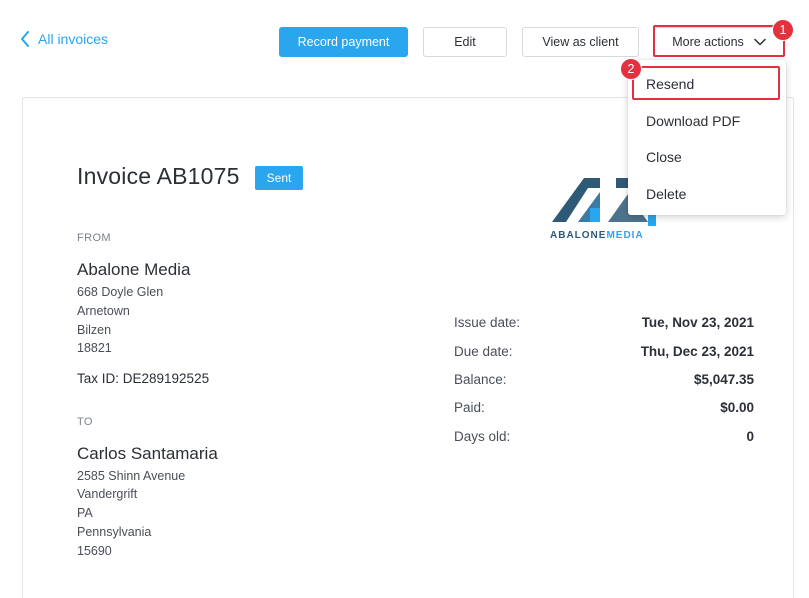  What do you see at coordinates (134, 269) in the screenshot?
I see `from-name: Abalone Media` at bounding box center [134, 269].